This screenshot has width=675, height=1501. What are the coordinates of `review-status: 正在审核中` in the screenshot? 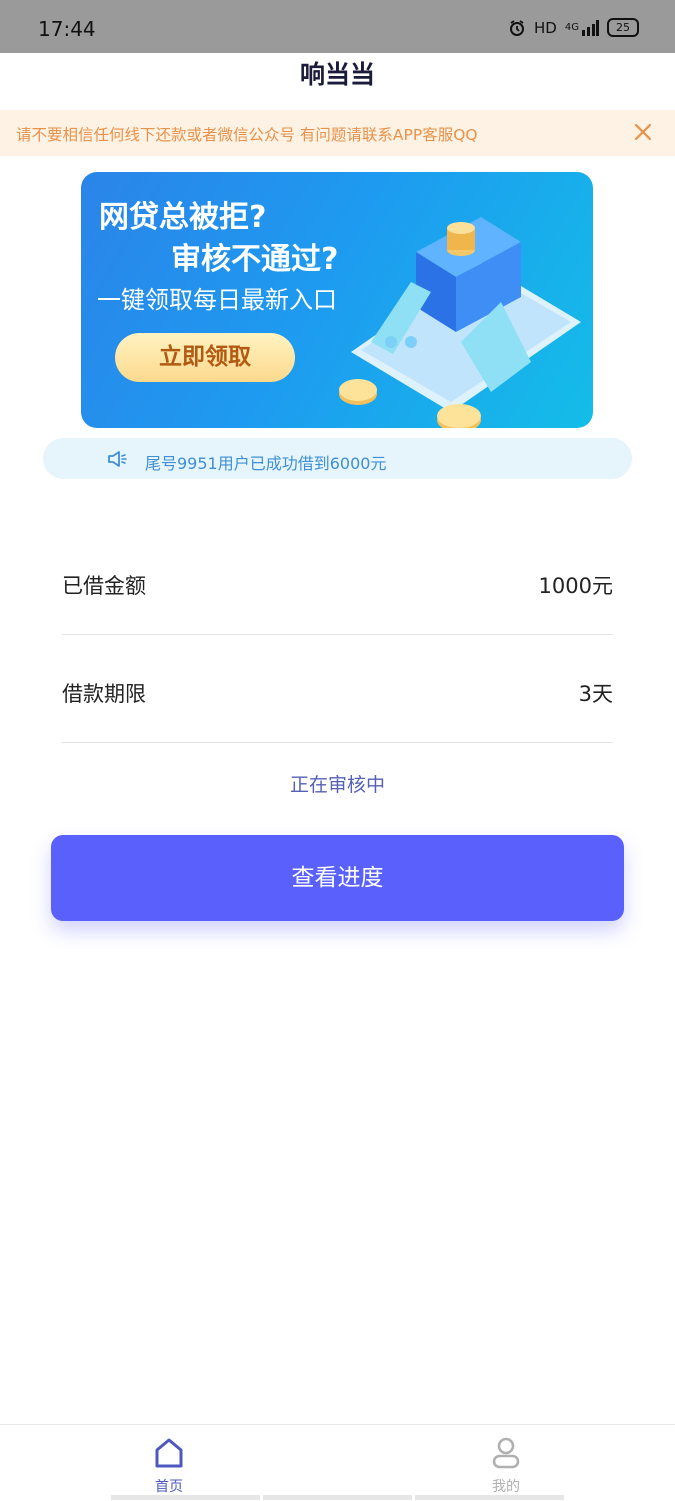 It's located at (337, 785).